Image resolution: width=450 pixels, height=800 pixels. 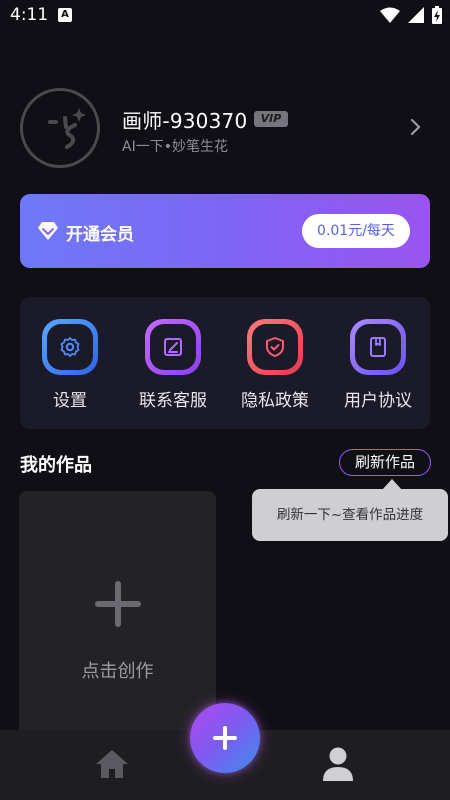 I want to click on wifi-icon, so click(x=390, y=17).